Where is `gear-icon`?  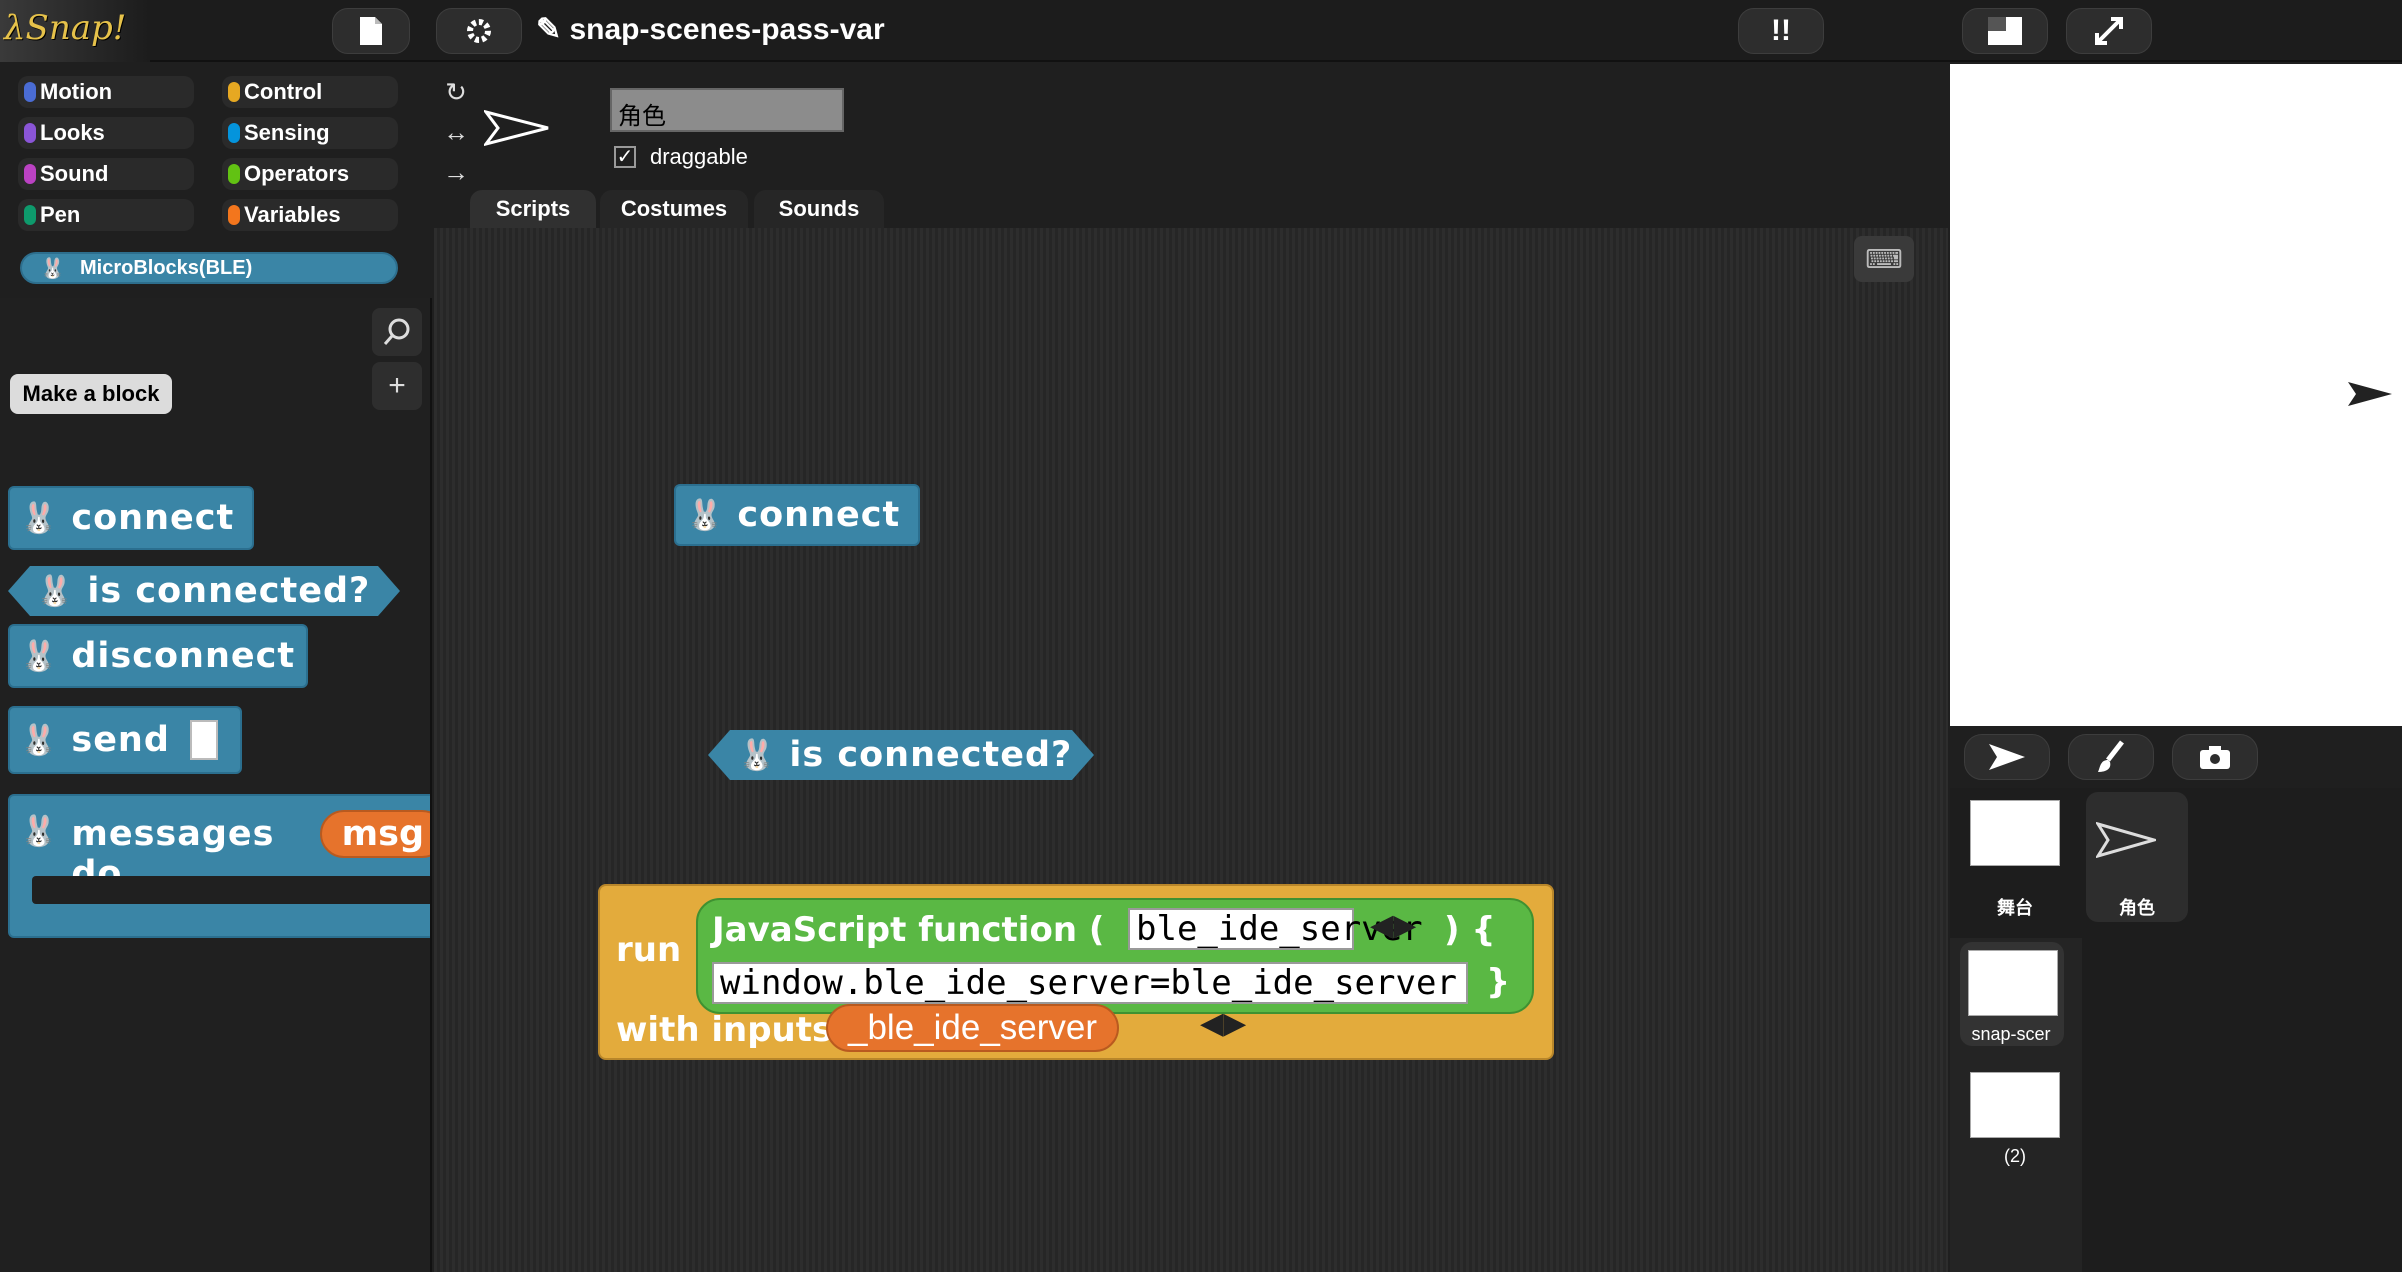 gear-icon is located at coordinates (479, 31).